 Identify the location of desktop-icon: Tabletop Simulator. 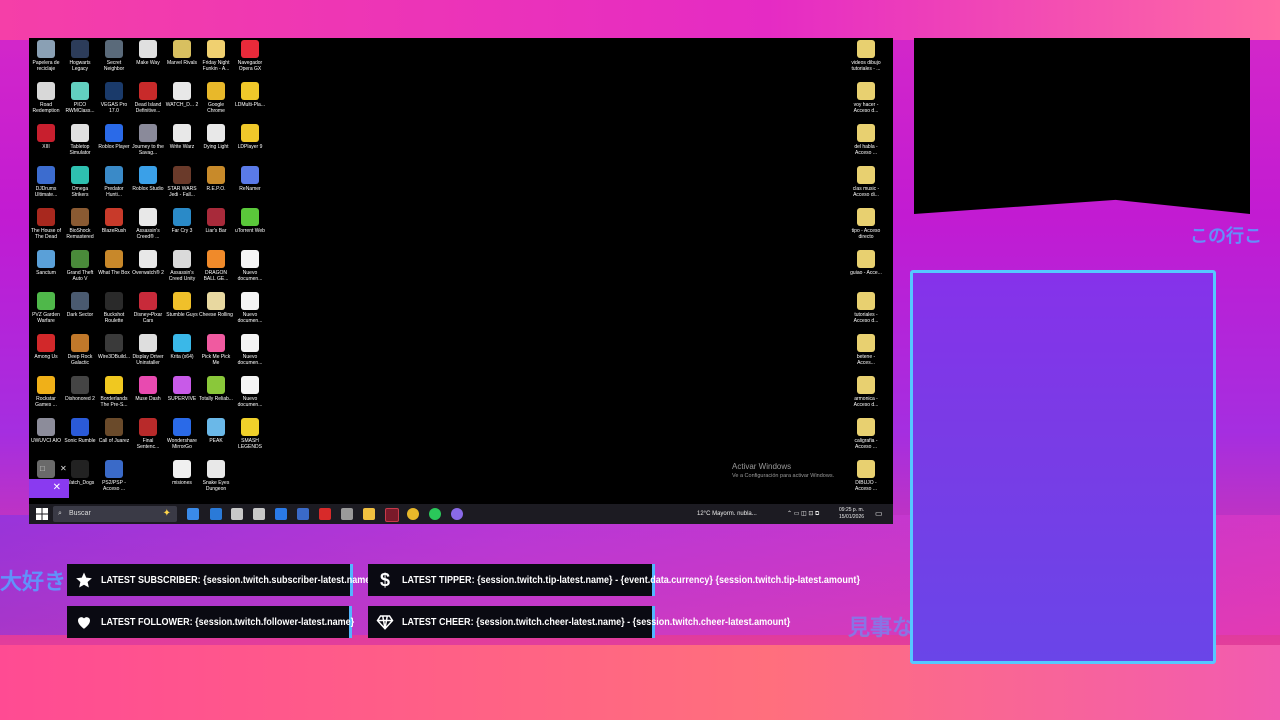
(80, 140).